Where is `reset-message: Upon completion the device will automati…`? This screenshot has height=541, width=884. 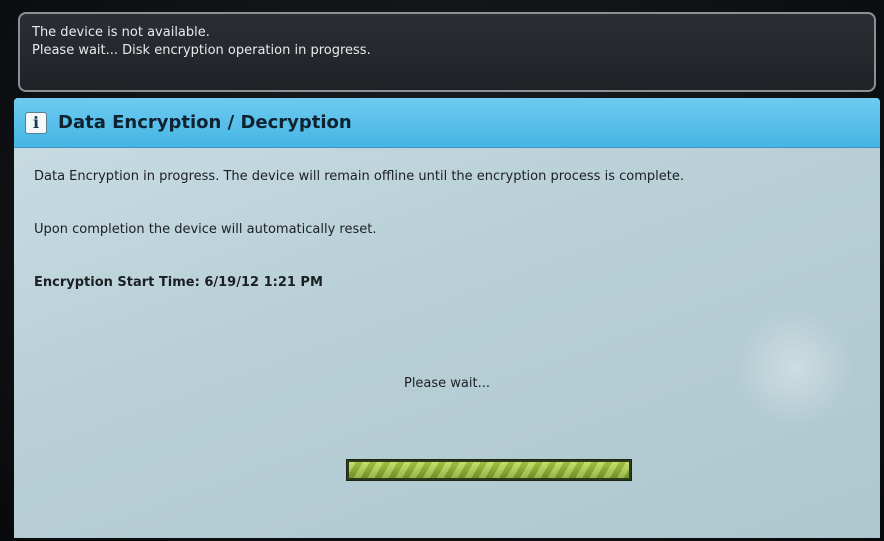 reset-message: Upon completion the device will automati… is located at coordinates (205, 229).